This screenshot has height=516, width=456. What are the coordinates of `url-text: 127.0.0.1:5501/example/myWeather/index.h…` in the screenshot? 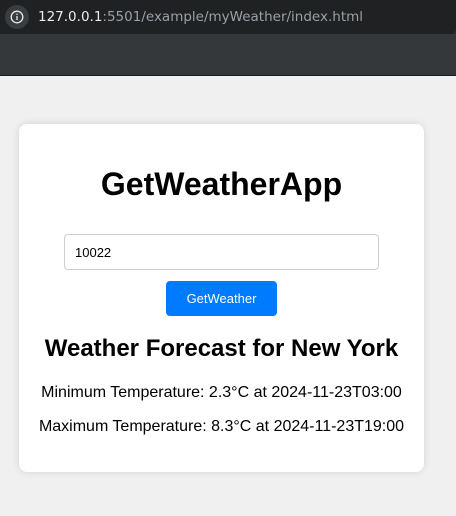 It's located at (200, 17).